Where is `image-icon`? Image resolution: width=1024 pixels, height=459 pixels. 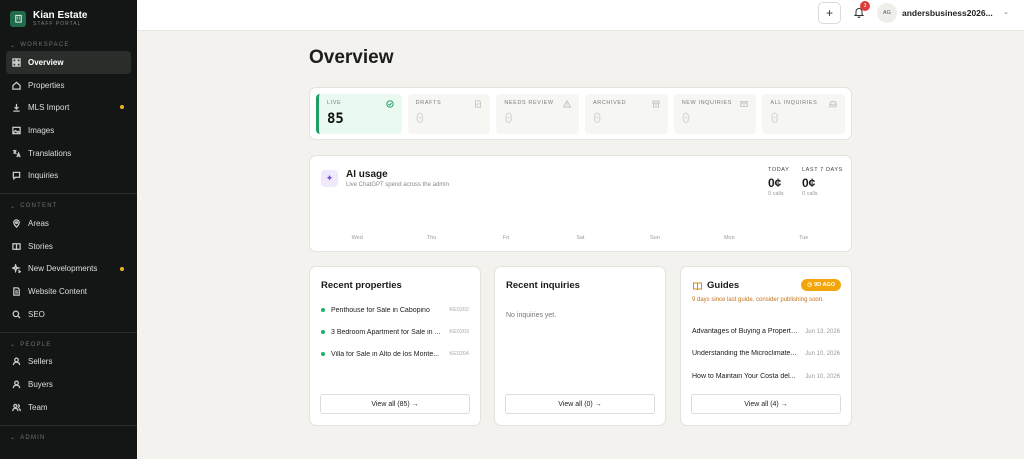
image-icon is located at coordinates (16, 130).